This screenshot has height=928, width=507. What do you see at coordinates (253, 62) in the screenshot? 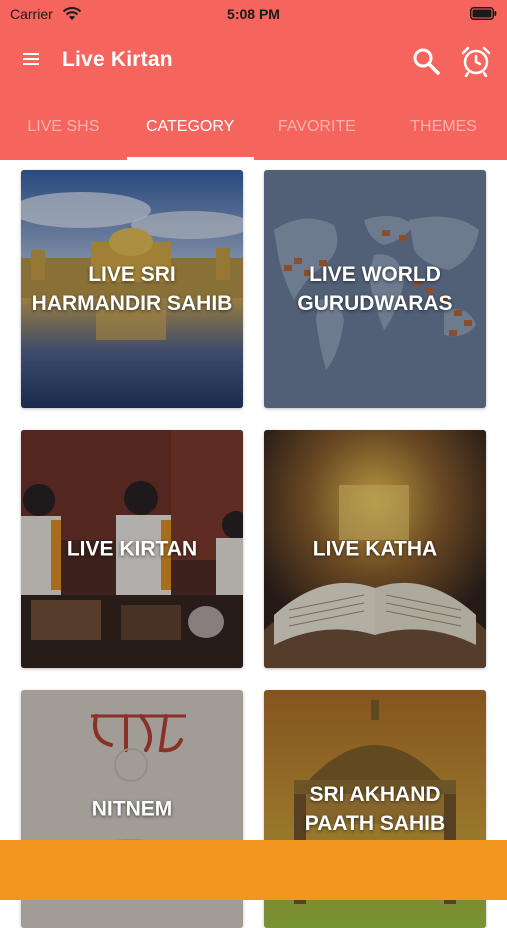
I see `app-bar: Live Kirtan` at bounding box center [253, 62].